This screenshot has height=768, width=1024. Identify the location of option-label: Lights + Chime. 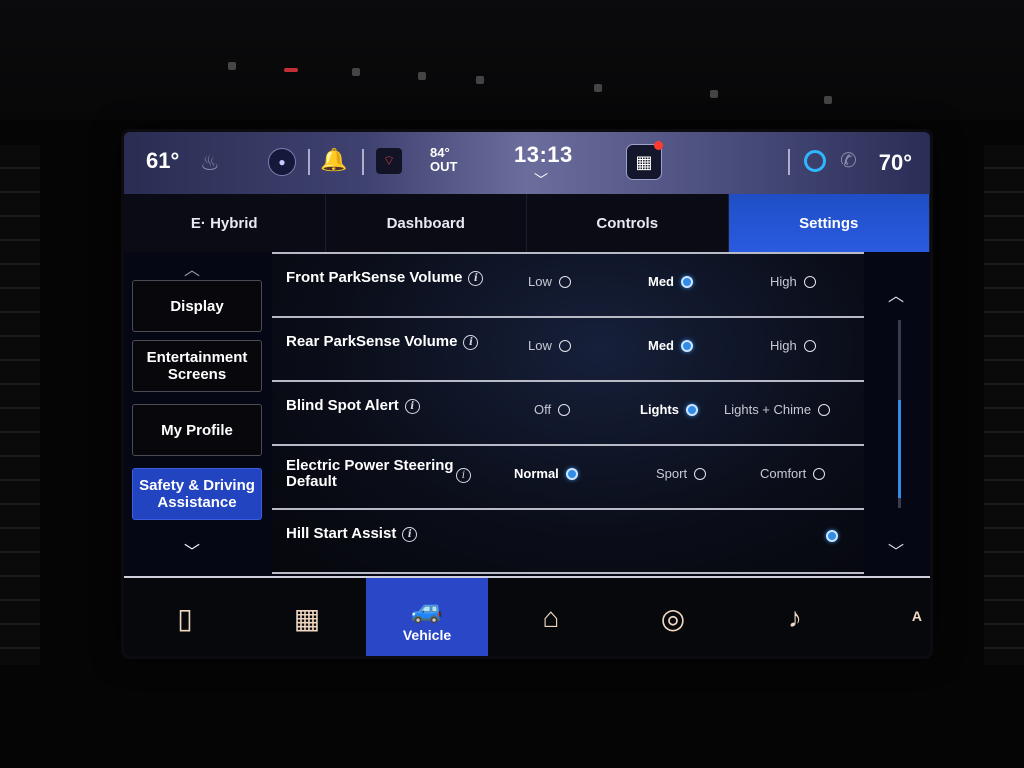
(768, 409).